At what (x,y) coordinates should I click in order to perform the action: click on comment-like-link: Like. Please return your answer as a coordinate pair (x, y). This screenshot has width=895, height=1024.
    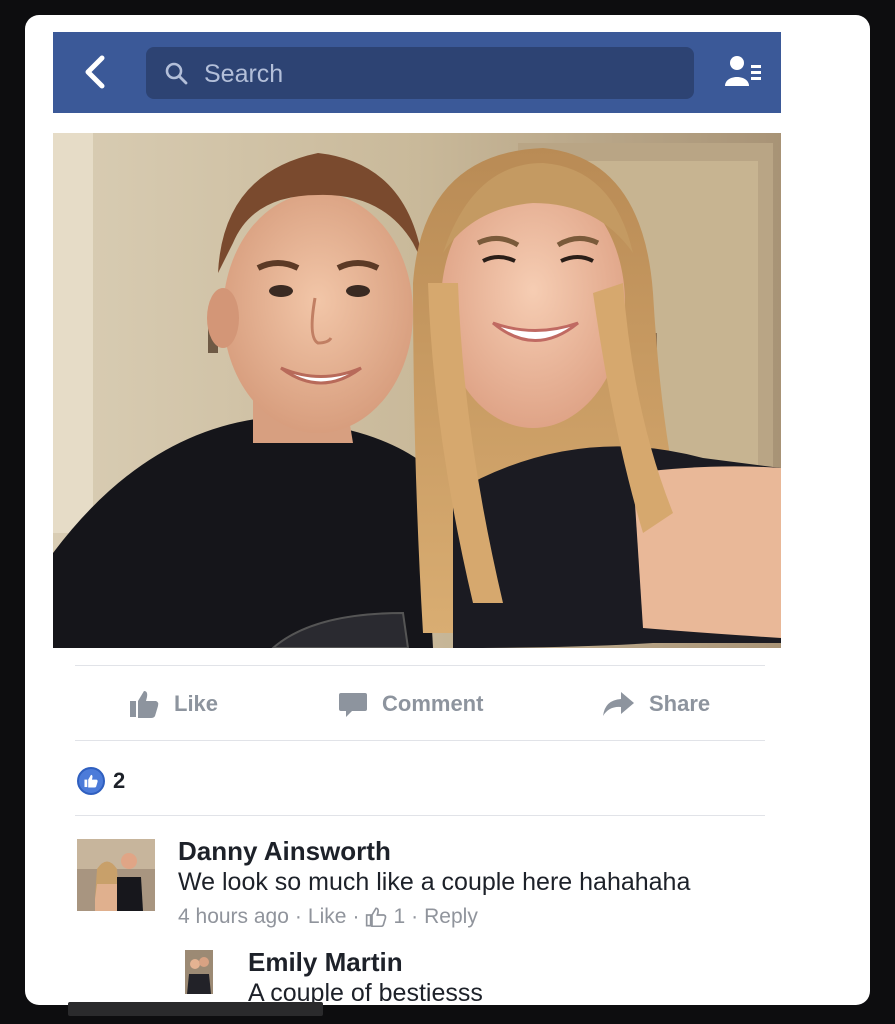
    Looking at the image, I should click on (327, 917).